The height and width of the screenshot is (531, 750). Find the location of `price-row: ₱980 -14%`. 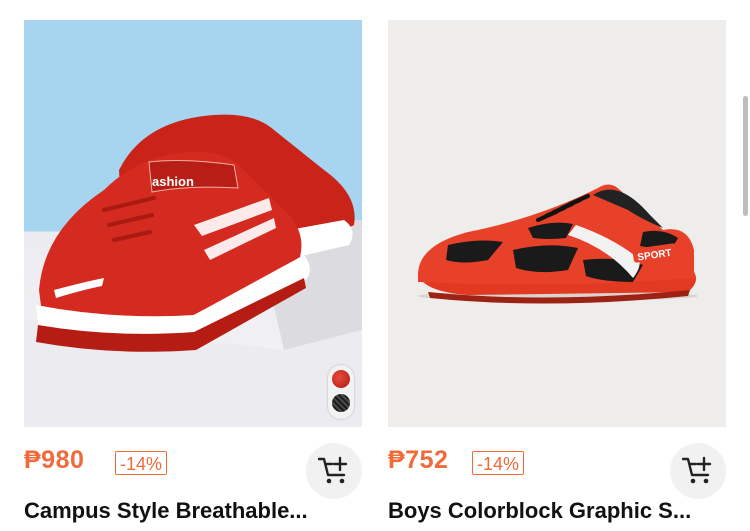

price-row: ₱980 -14% is located at coordinates (193, 463).